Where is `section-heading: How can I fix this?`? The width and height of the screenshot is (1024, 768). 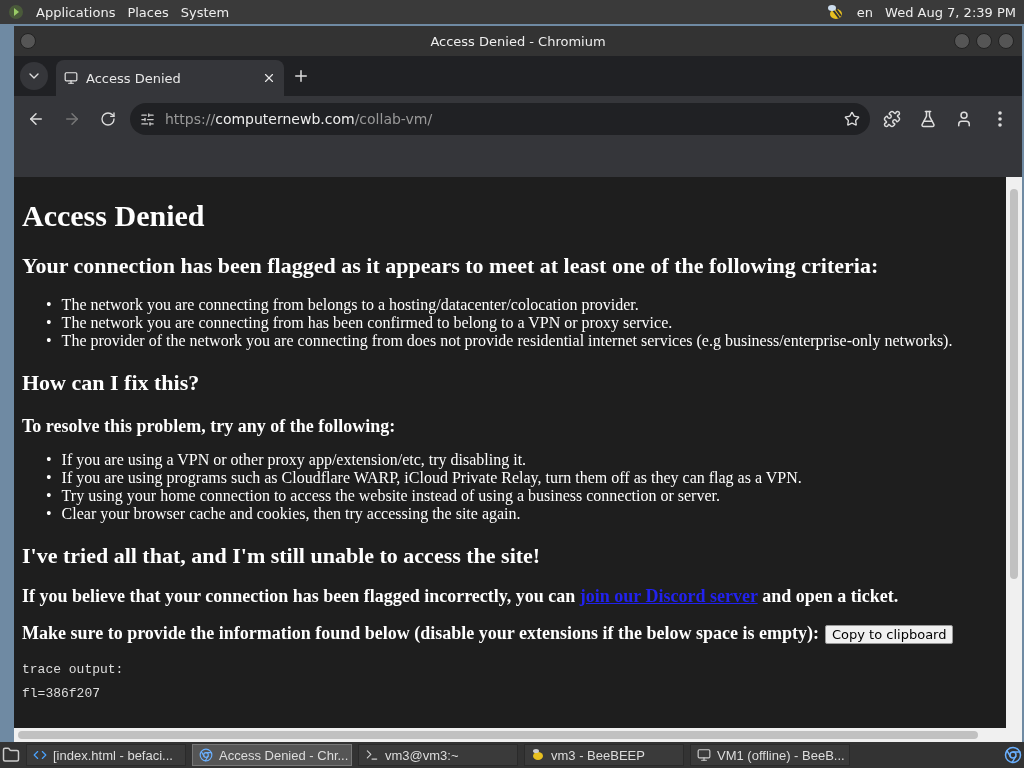 section-heading: How can I fix this? is located at coordinates (111, 383).